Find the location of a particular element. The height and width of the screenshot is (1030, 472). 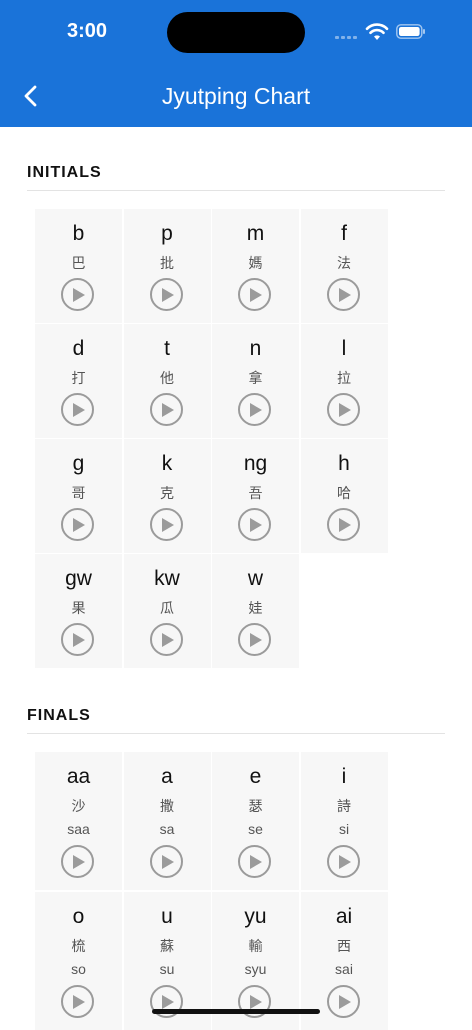

final-cell: i 詩 si is located at coordinates (344, 821).